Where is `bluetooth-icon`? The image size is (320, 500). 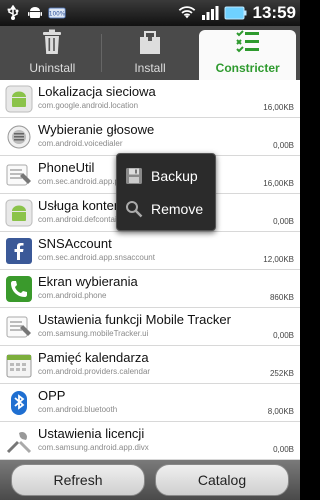
bluetooth-icon is located at coordinates (18, 402).